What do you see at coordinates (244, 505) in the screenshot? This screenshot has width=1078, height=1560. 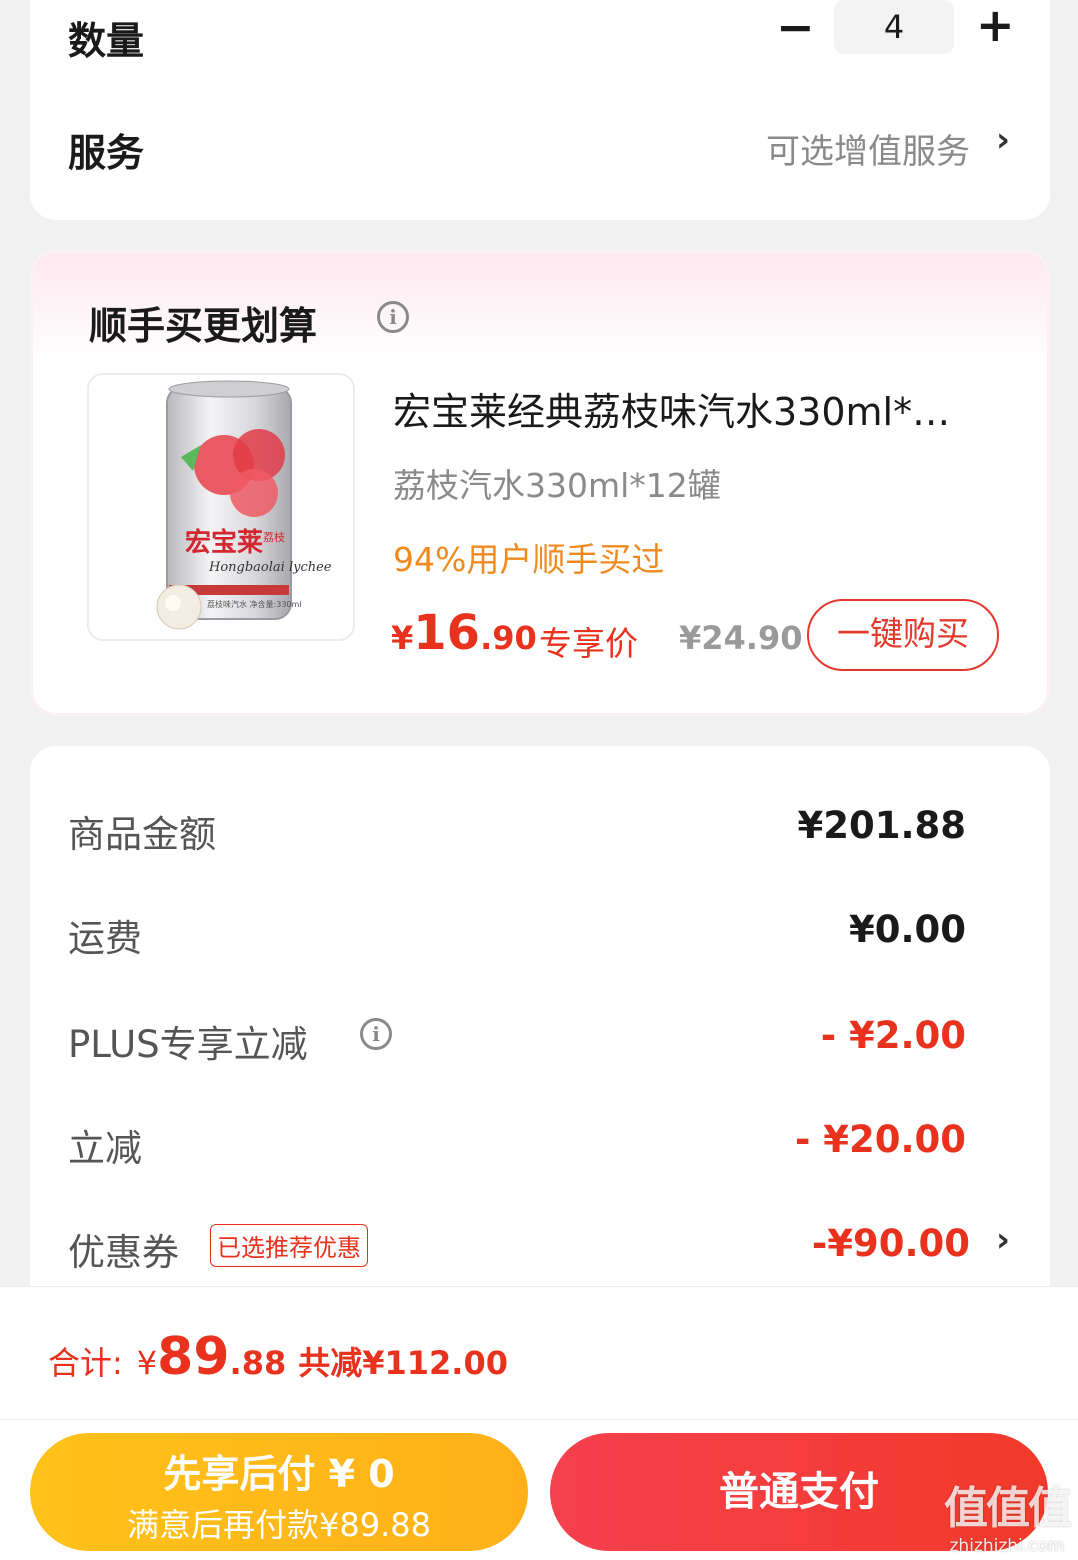 I see `soda-can-image: 宏宝莱 荔枝 Hongbaolai lychee 荔枝味汽水 净含量:330ml` at bounding box center [244, 505].